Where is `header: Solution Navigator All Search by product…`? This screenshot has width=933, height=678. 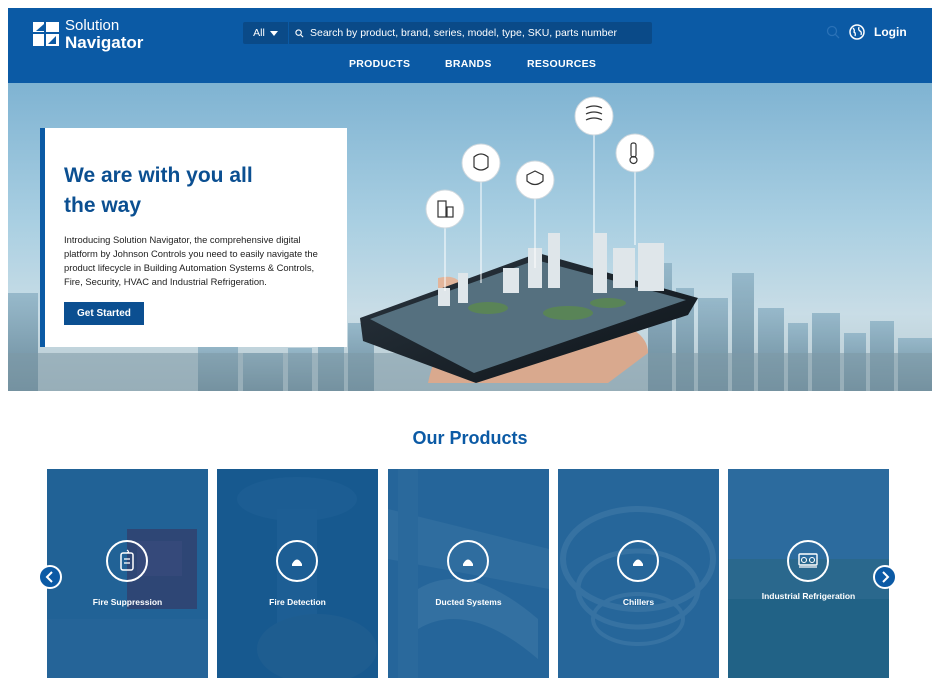
header: Solution Navigator All Search by product… is located at coordinates (470, 45).